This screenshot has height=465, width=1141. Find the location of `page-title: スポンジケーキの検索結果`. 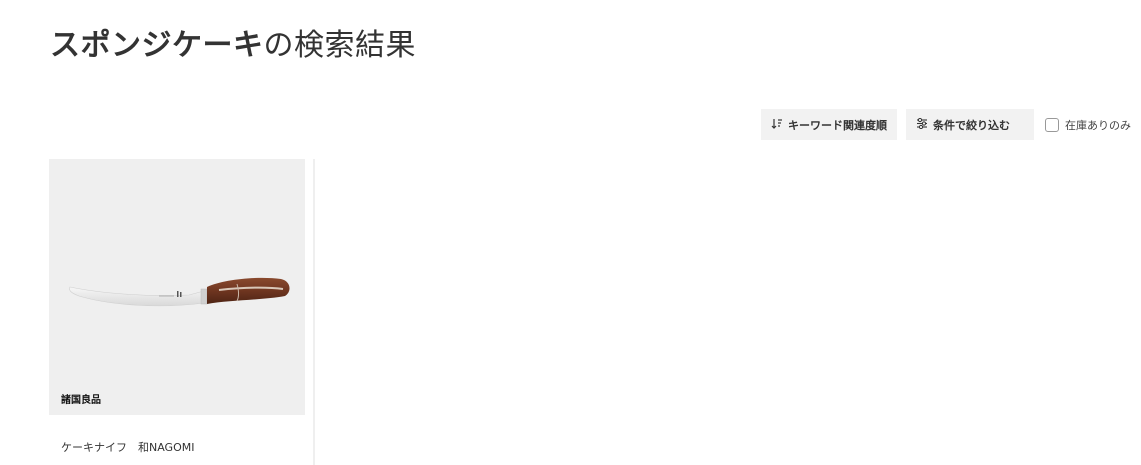

page-title: スポンジケーキの検索結果 is located at coordinates (233, 46).